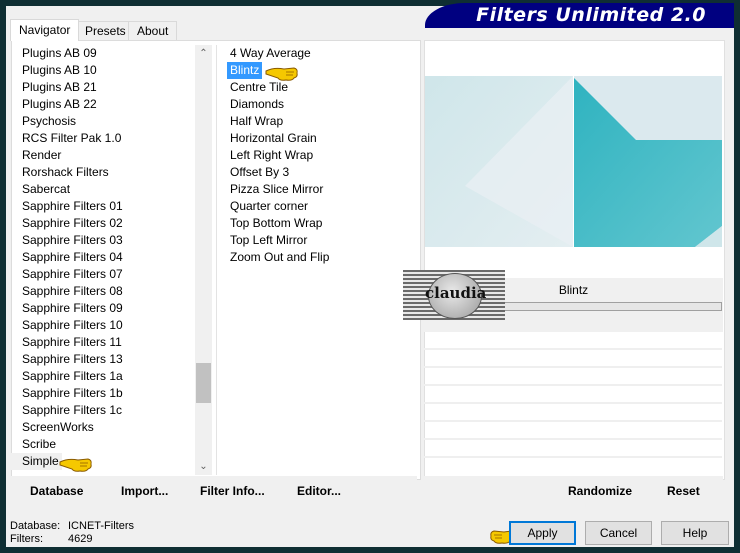  Describe the element at coordinates (72, 257) in the screenshot. I see `category-item-label: Sapphire Filters 04` at that location.